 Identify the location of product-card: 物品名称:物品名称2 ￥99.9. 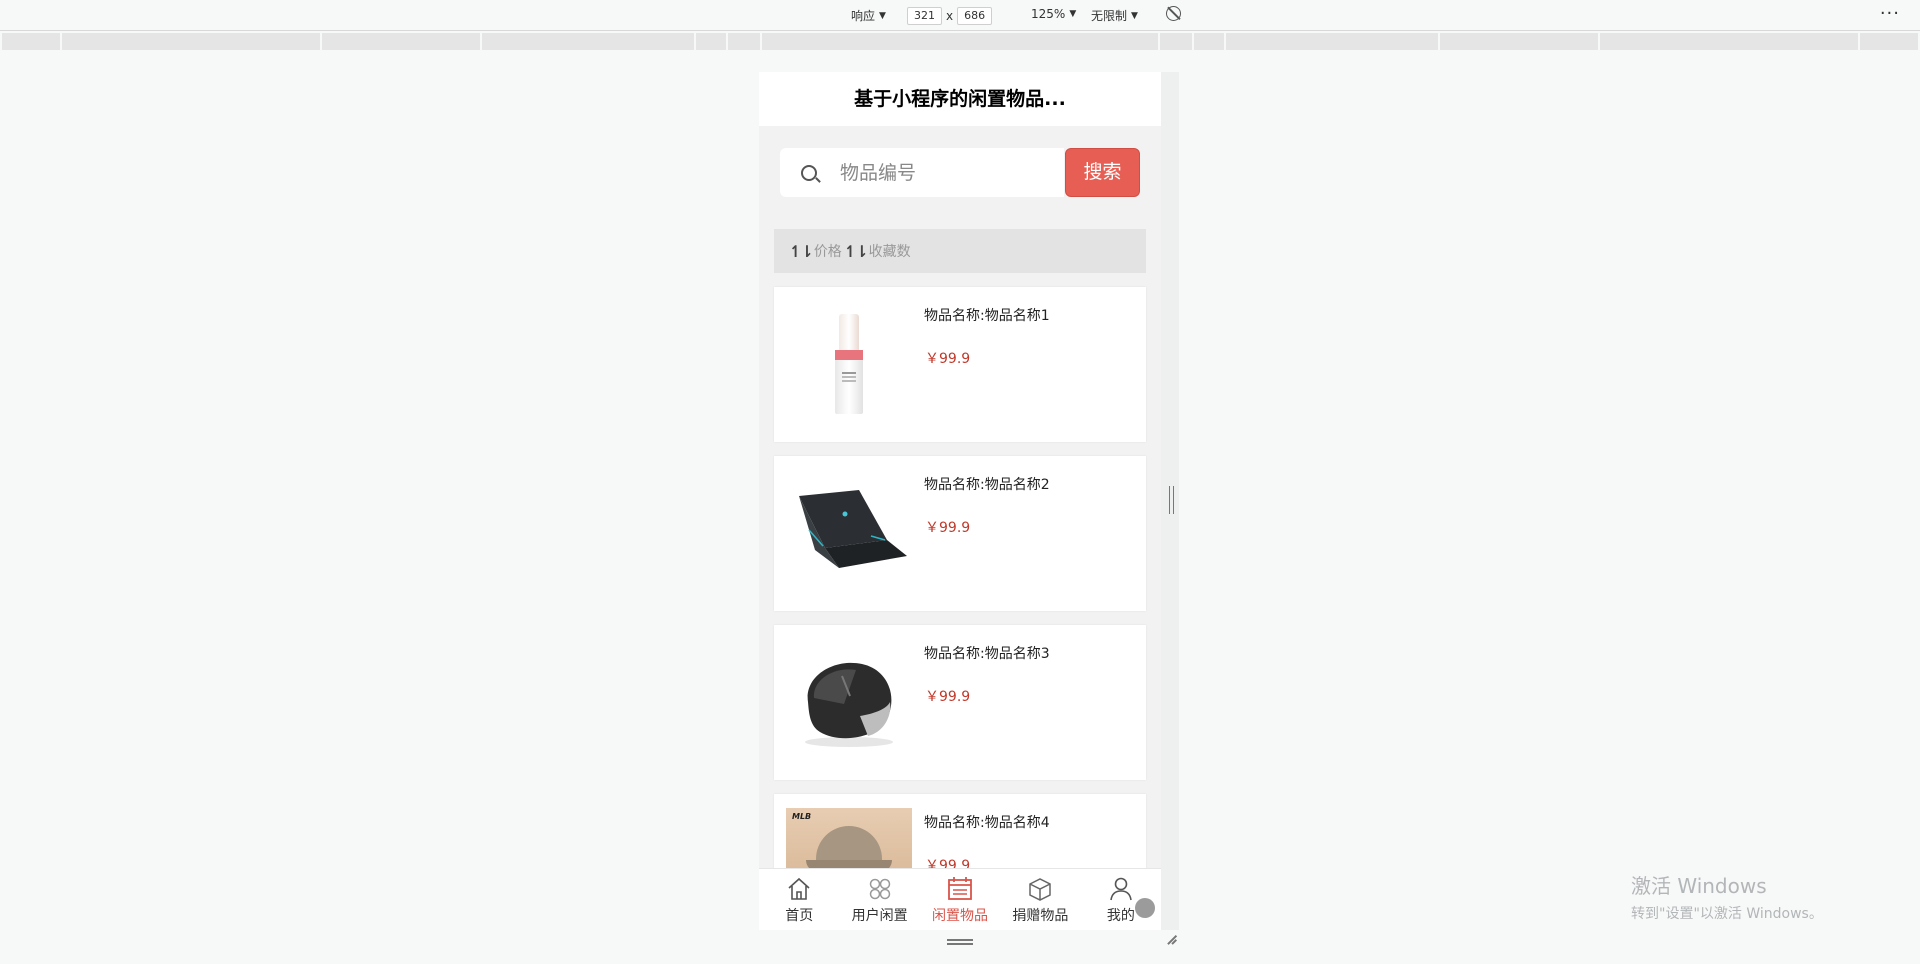
(960, 533).